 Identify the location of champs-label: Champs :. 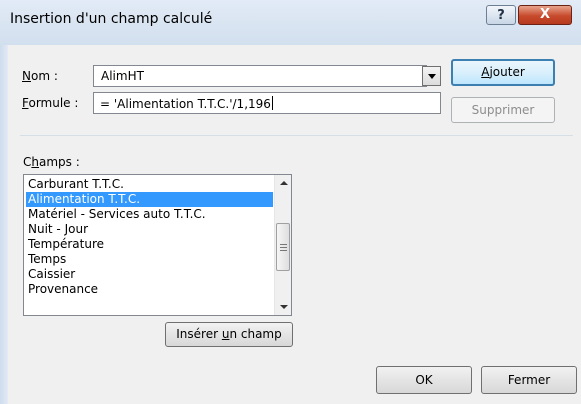
(51, 162).